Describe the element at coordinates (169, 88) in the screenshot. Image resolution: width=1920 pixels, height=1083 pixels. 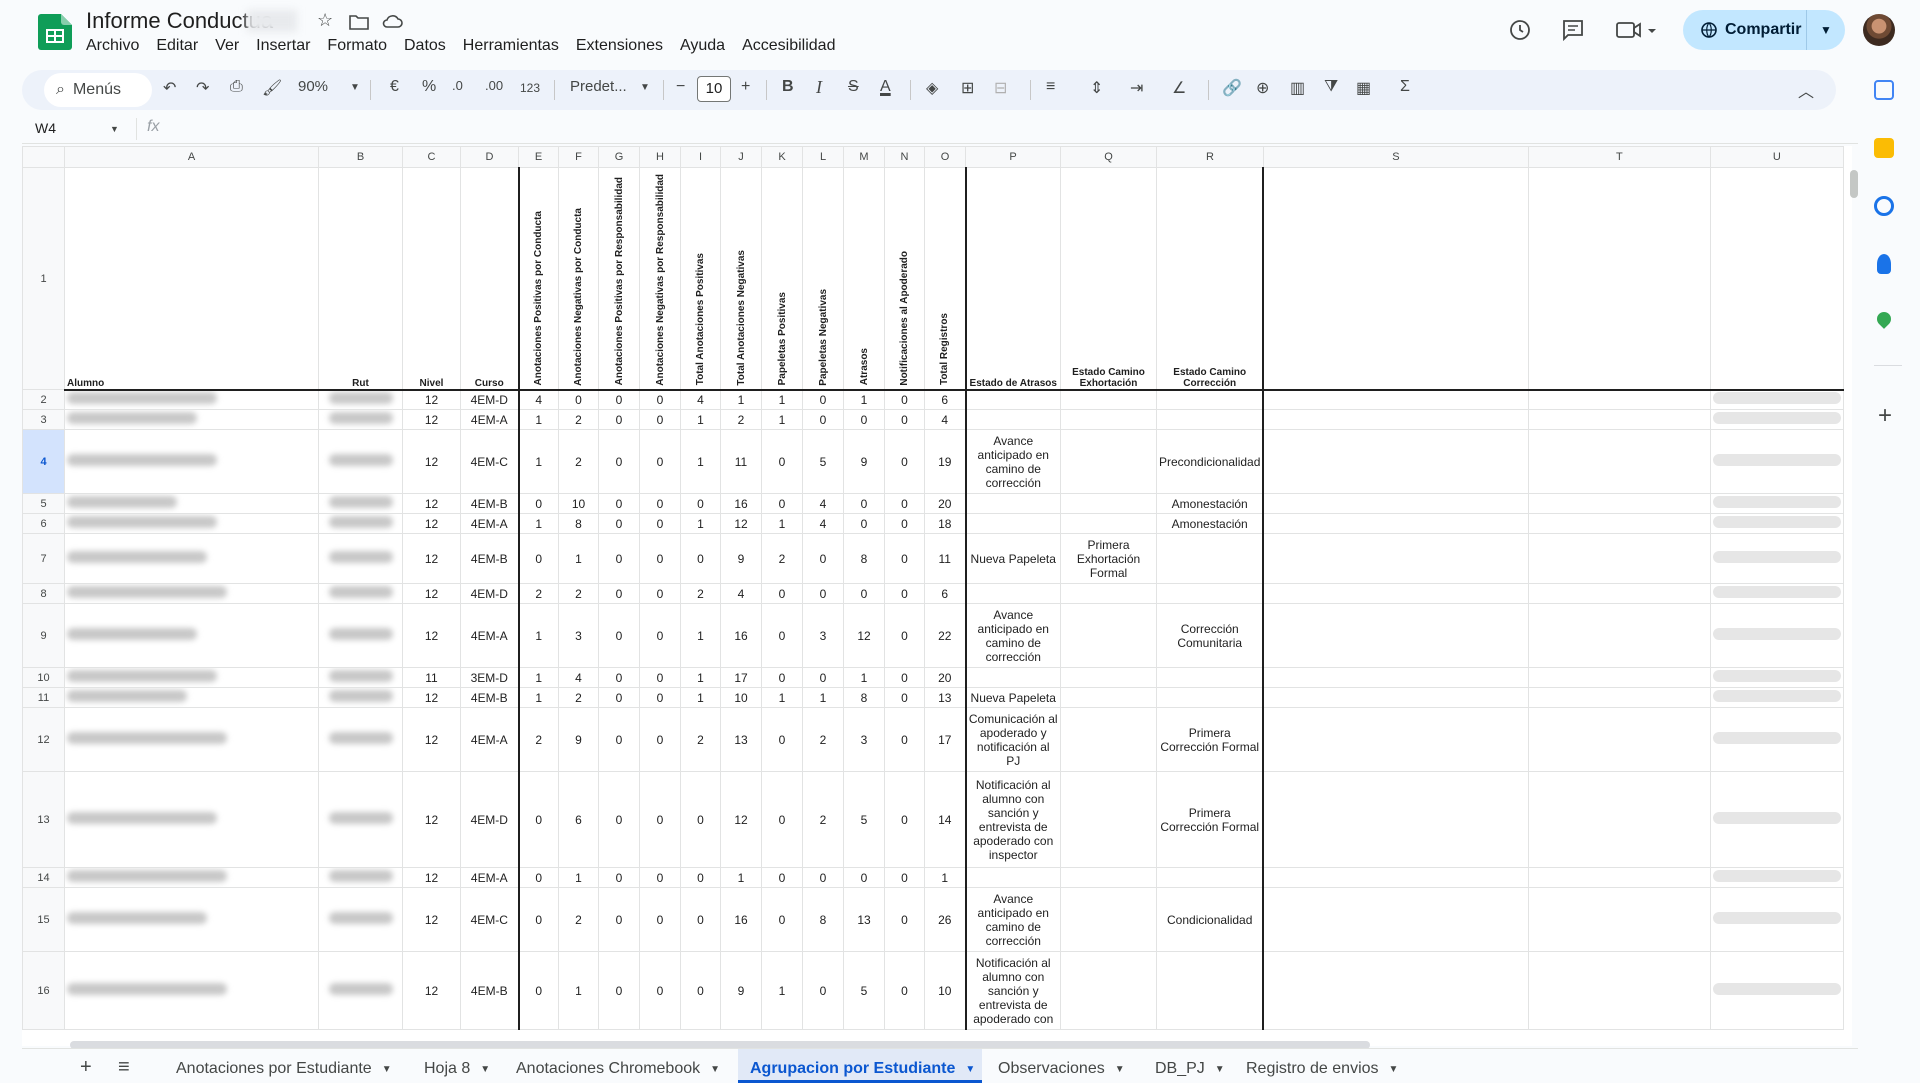
I see `undo-icon: ↶` at that location.